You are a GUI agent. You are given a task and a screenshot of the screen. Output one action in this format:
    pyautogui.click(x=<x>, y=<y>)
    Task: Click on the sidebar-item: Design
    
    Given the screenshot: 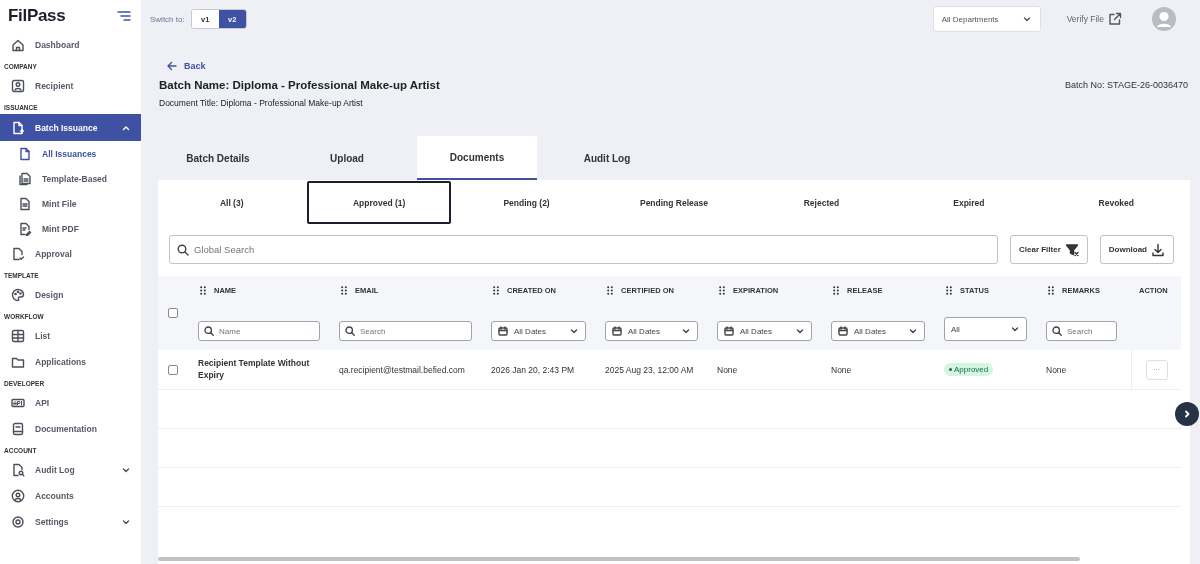 What is the action you would take?
    pyautogui.click(x=70, y=295)
    